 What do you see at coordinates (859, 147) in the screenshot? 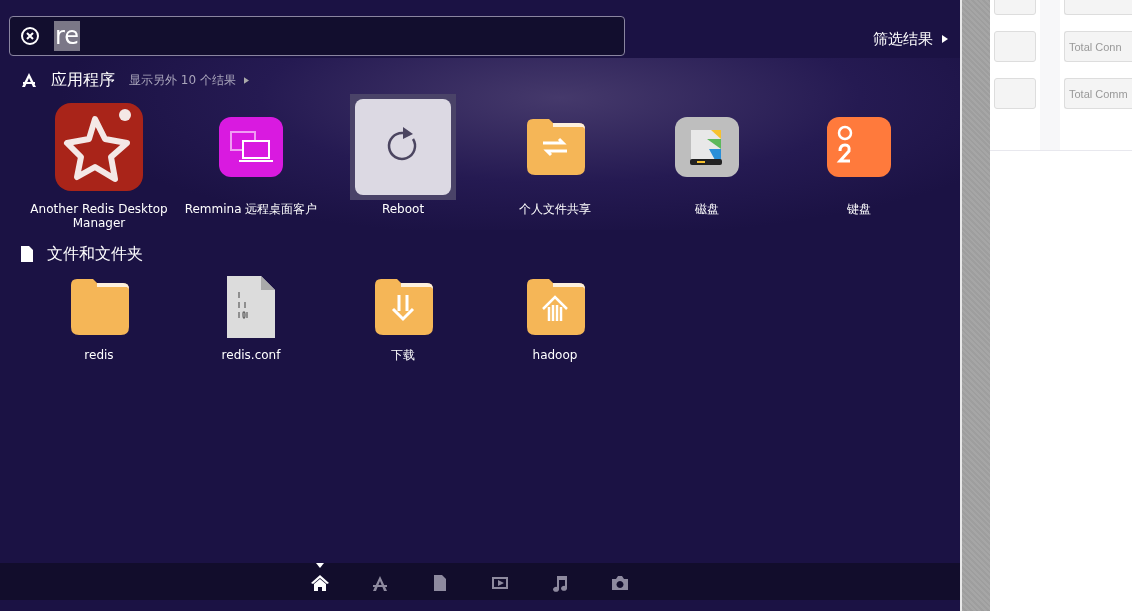
I see `keyboard-layout-icon` at bounding box center [859, 147].